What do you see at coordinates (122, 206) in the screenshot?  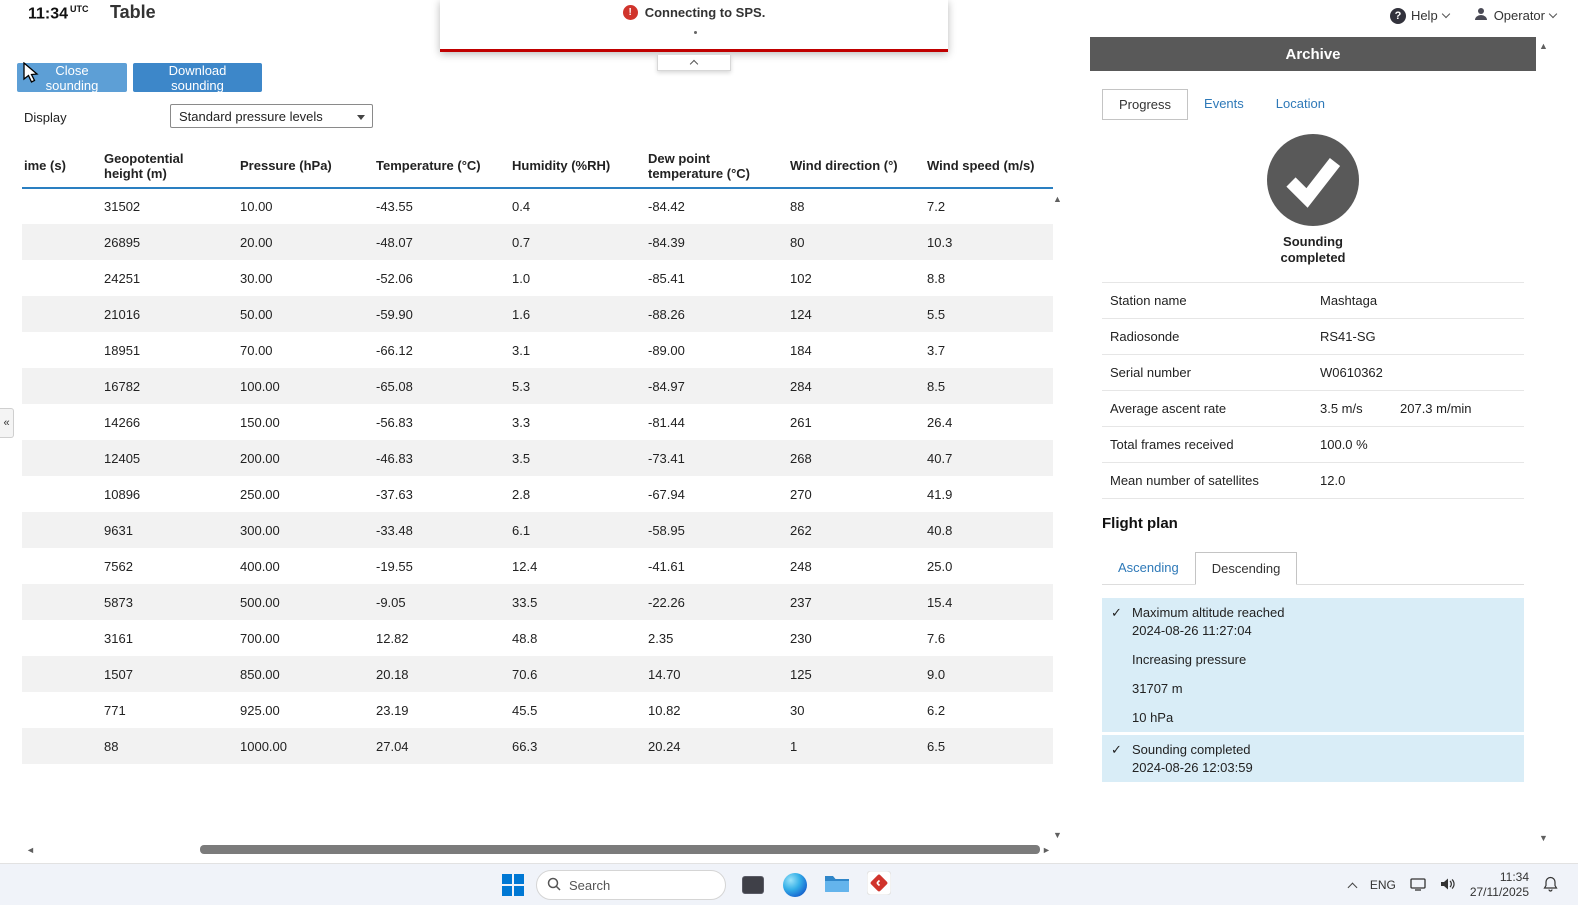 I see `table-cell: 31502` at bounding box center [122, 206].